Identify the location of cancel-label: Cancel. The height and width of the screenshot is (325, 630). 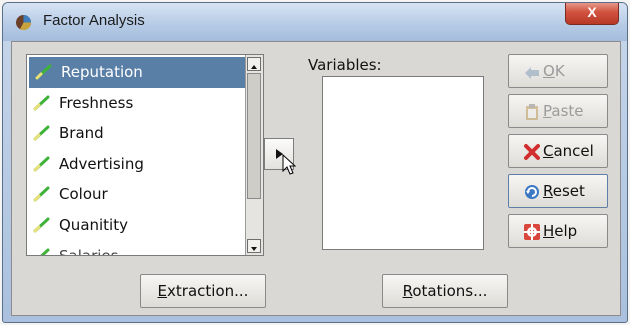
(568, 151).